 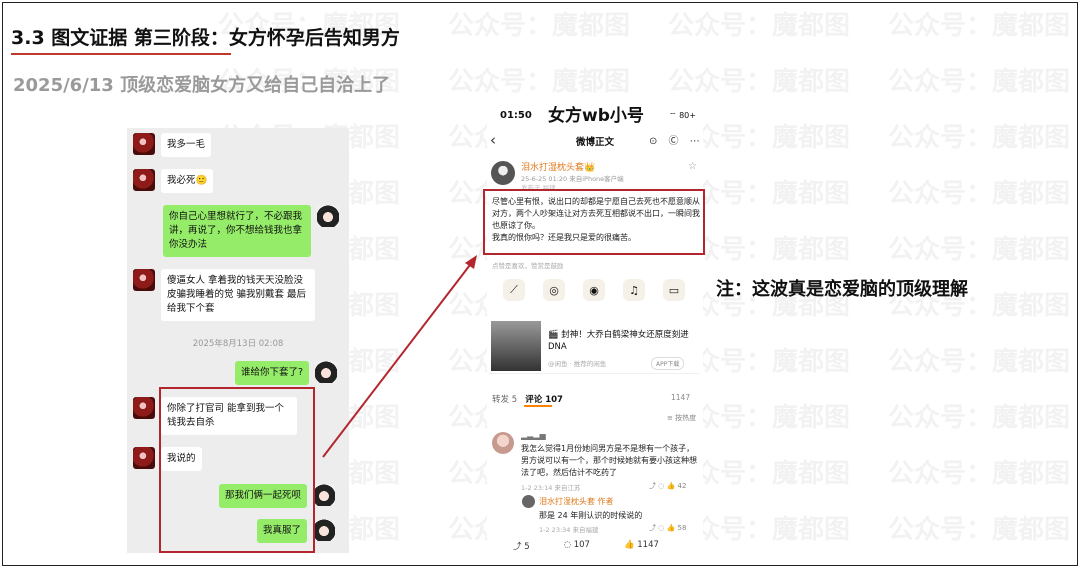 What do you see at coordinates (554, 290) in the screenshot?
I see `share-icon: ◎` at bounding box center [554, 290].